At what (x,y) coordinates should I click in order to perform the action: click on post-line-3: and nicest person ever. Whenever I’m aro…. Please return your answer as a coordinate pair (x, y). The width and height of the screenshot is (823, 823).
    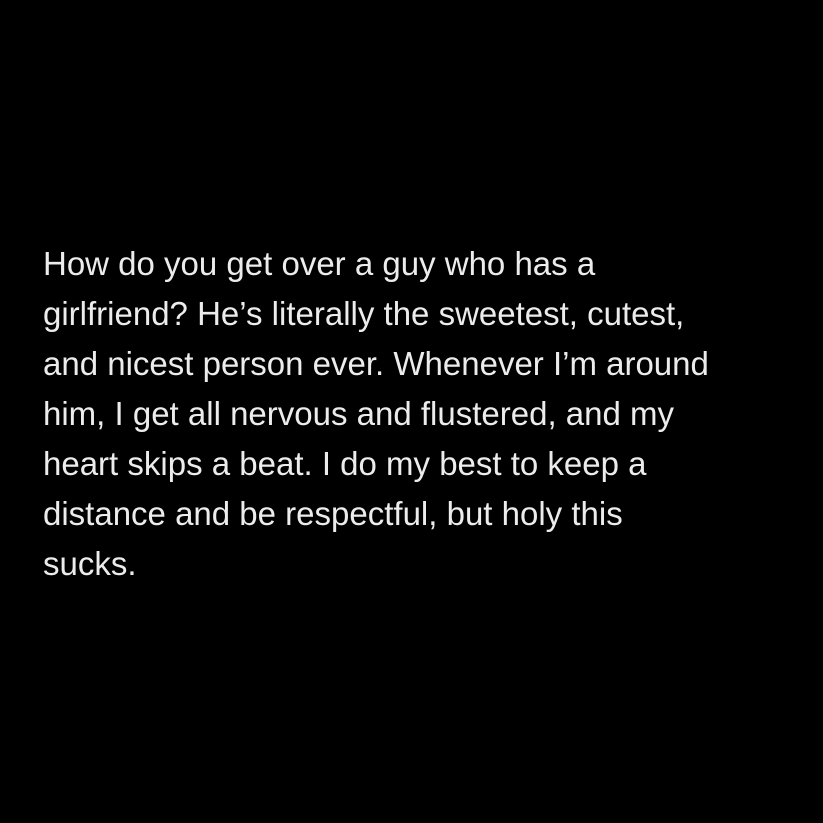
    Looking at the image, I should click on (376, 363).